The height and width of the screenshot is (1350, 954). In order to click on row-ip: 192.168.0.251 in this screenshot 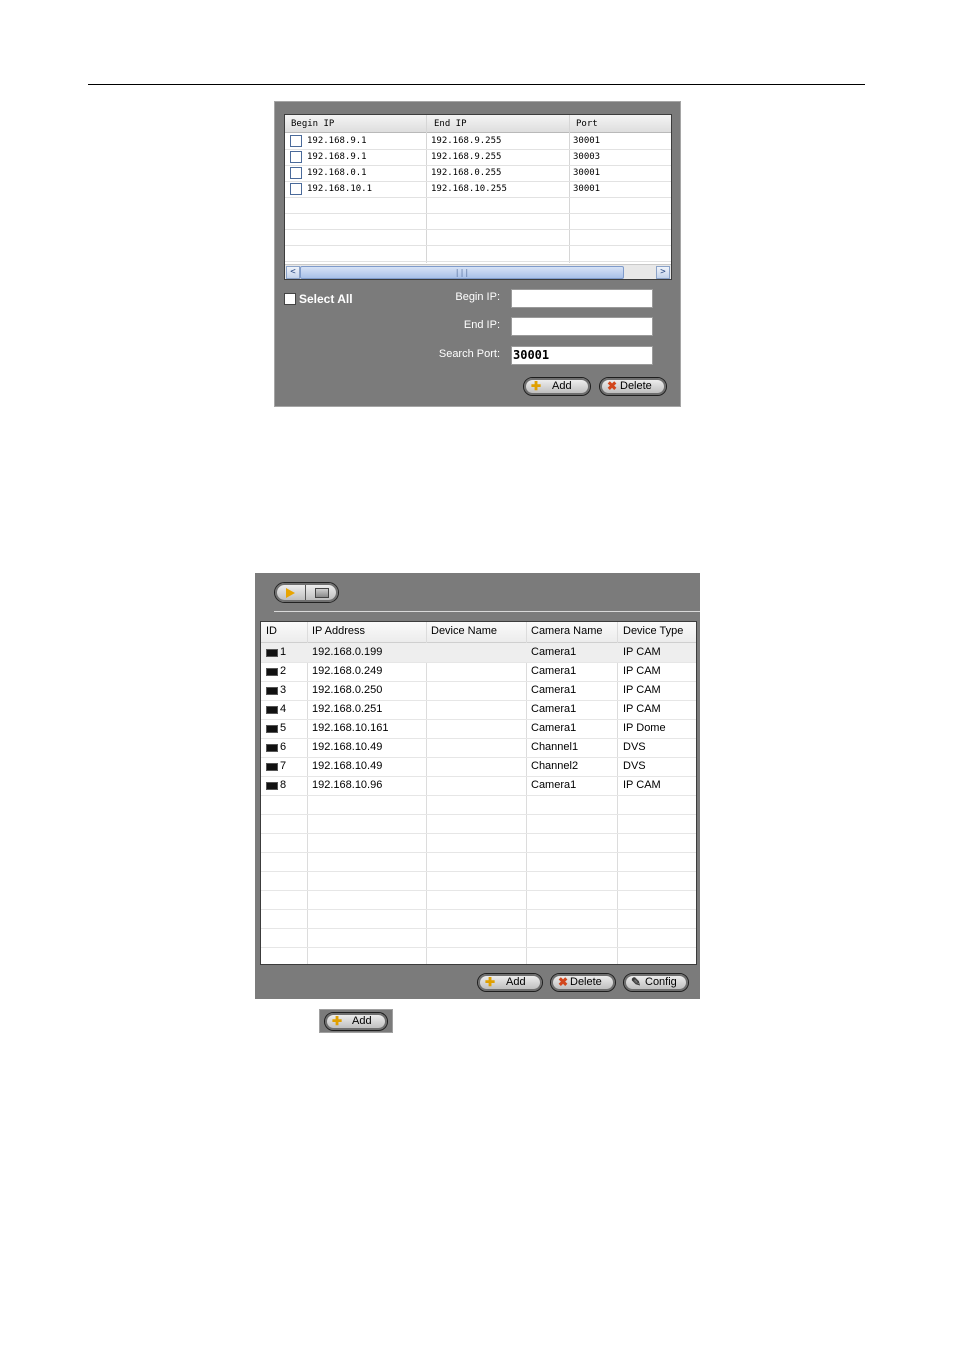, I will do `click(347, 709)`.